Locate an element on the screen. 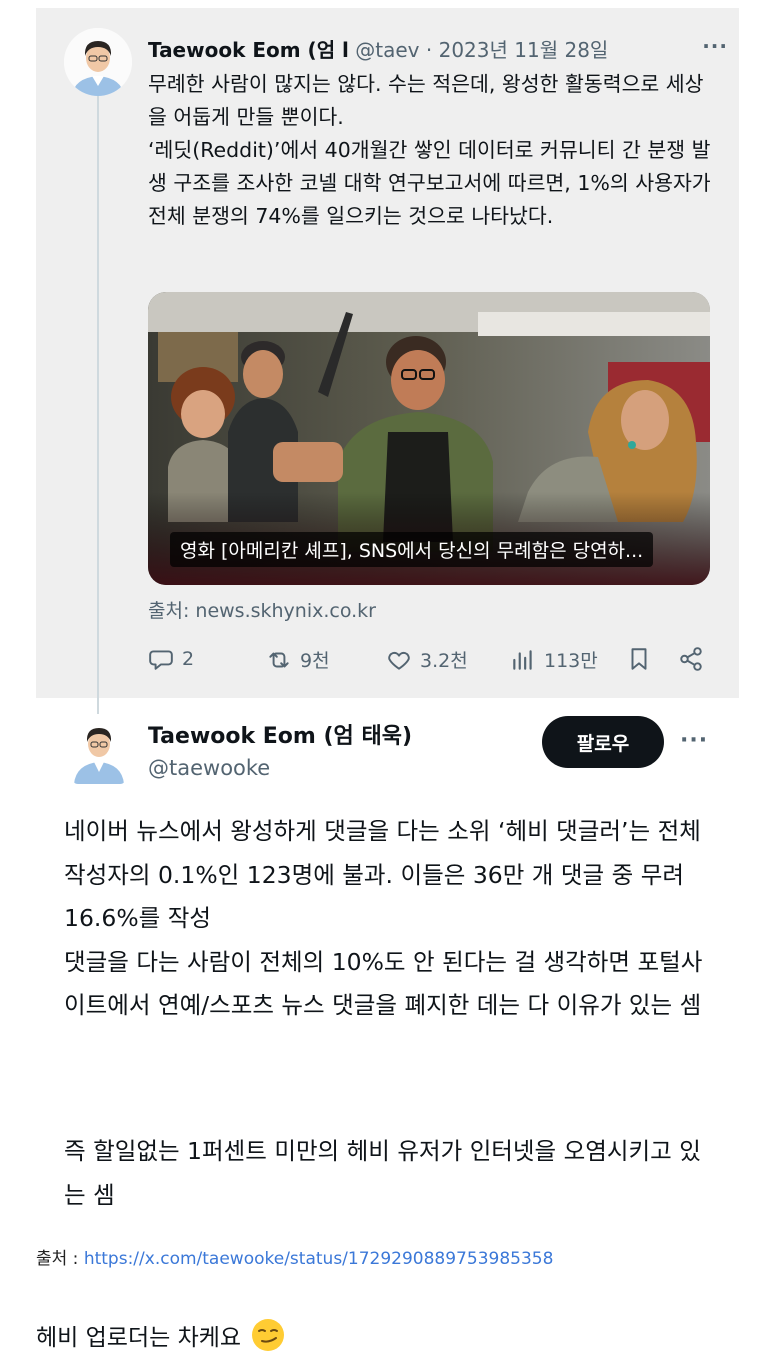  bookmark-icon is located at coordinates (639, 659).